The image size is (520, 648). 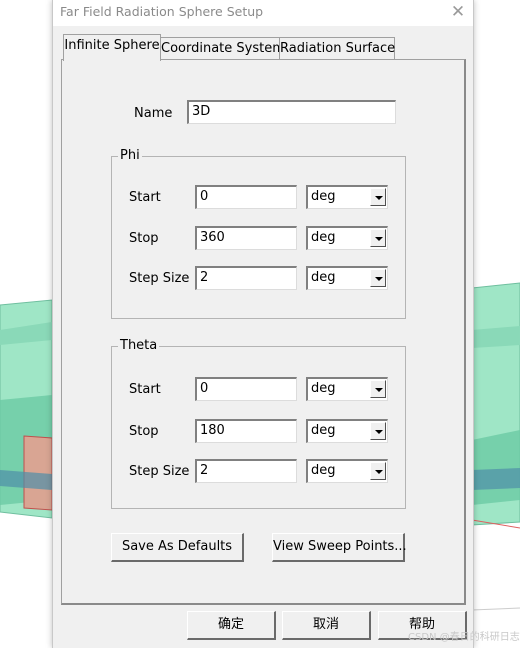 I want to click on theta-stop-unit-value: deg, so click(x=323, y=430).